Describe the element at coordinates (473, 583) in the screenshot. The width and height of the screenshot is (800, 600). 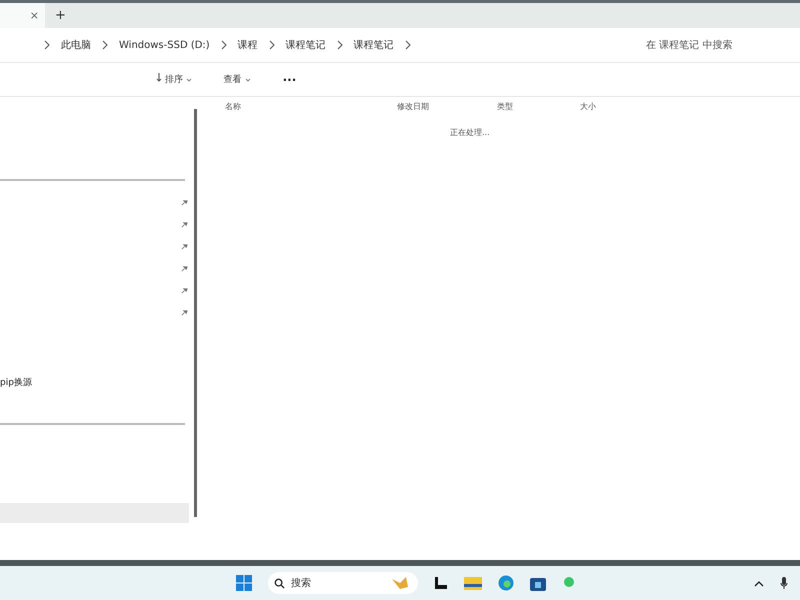
I see `folder-icon` at that location.